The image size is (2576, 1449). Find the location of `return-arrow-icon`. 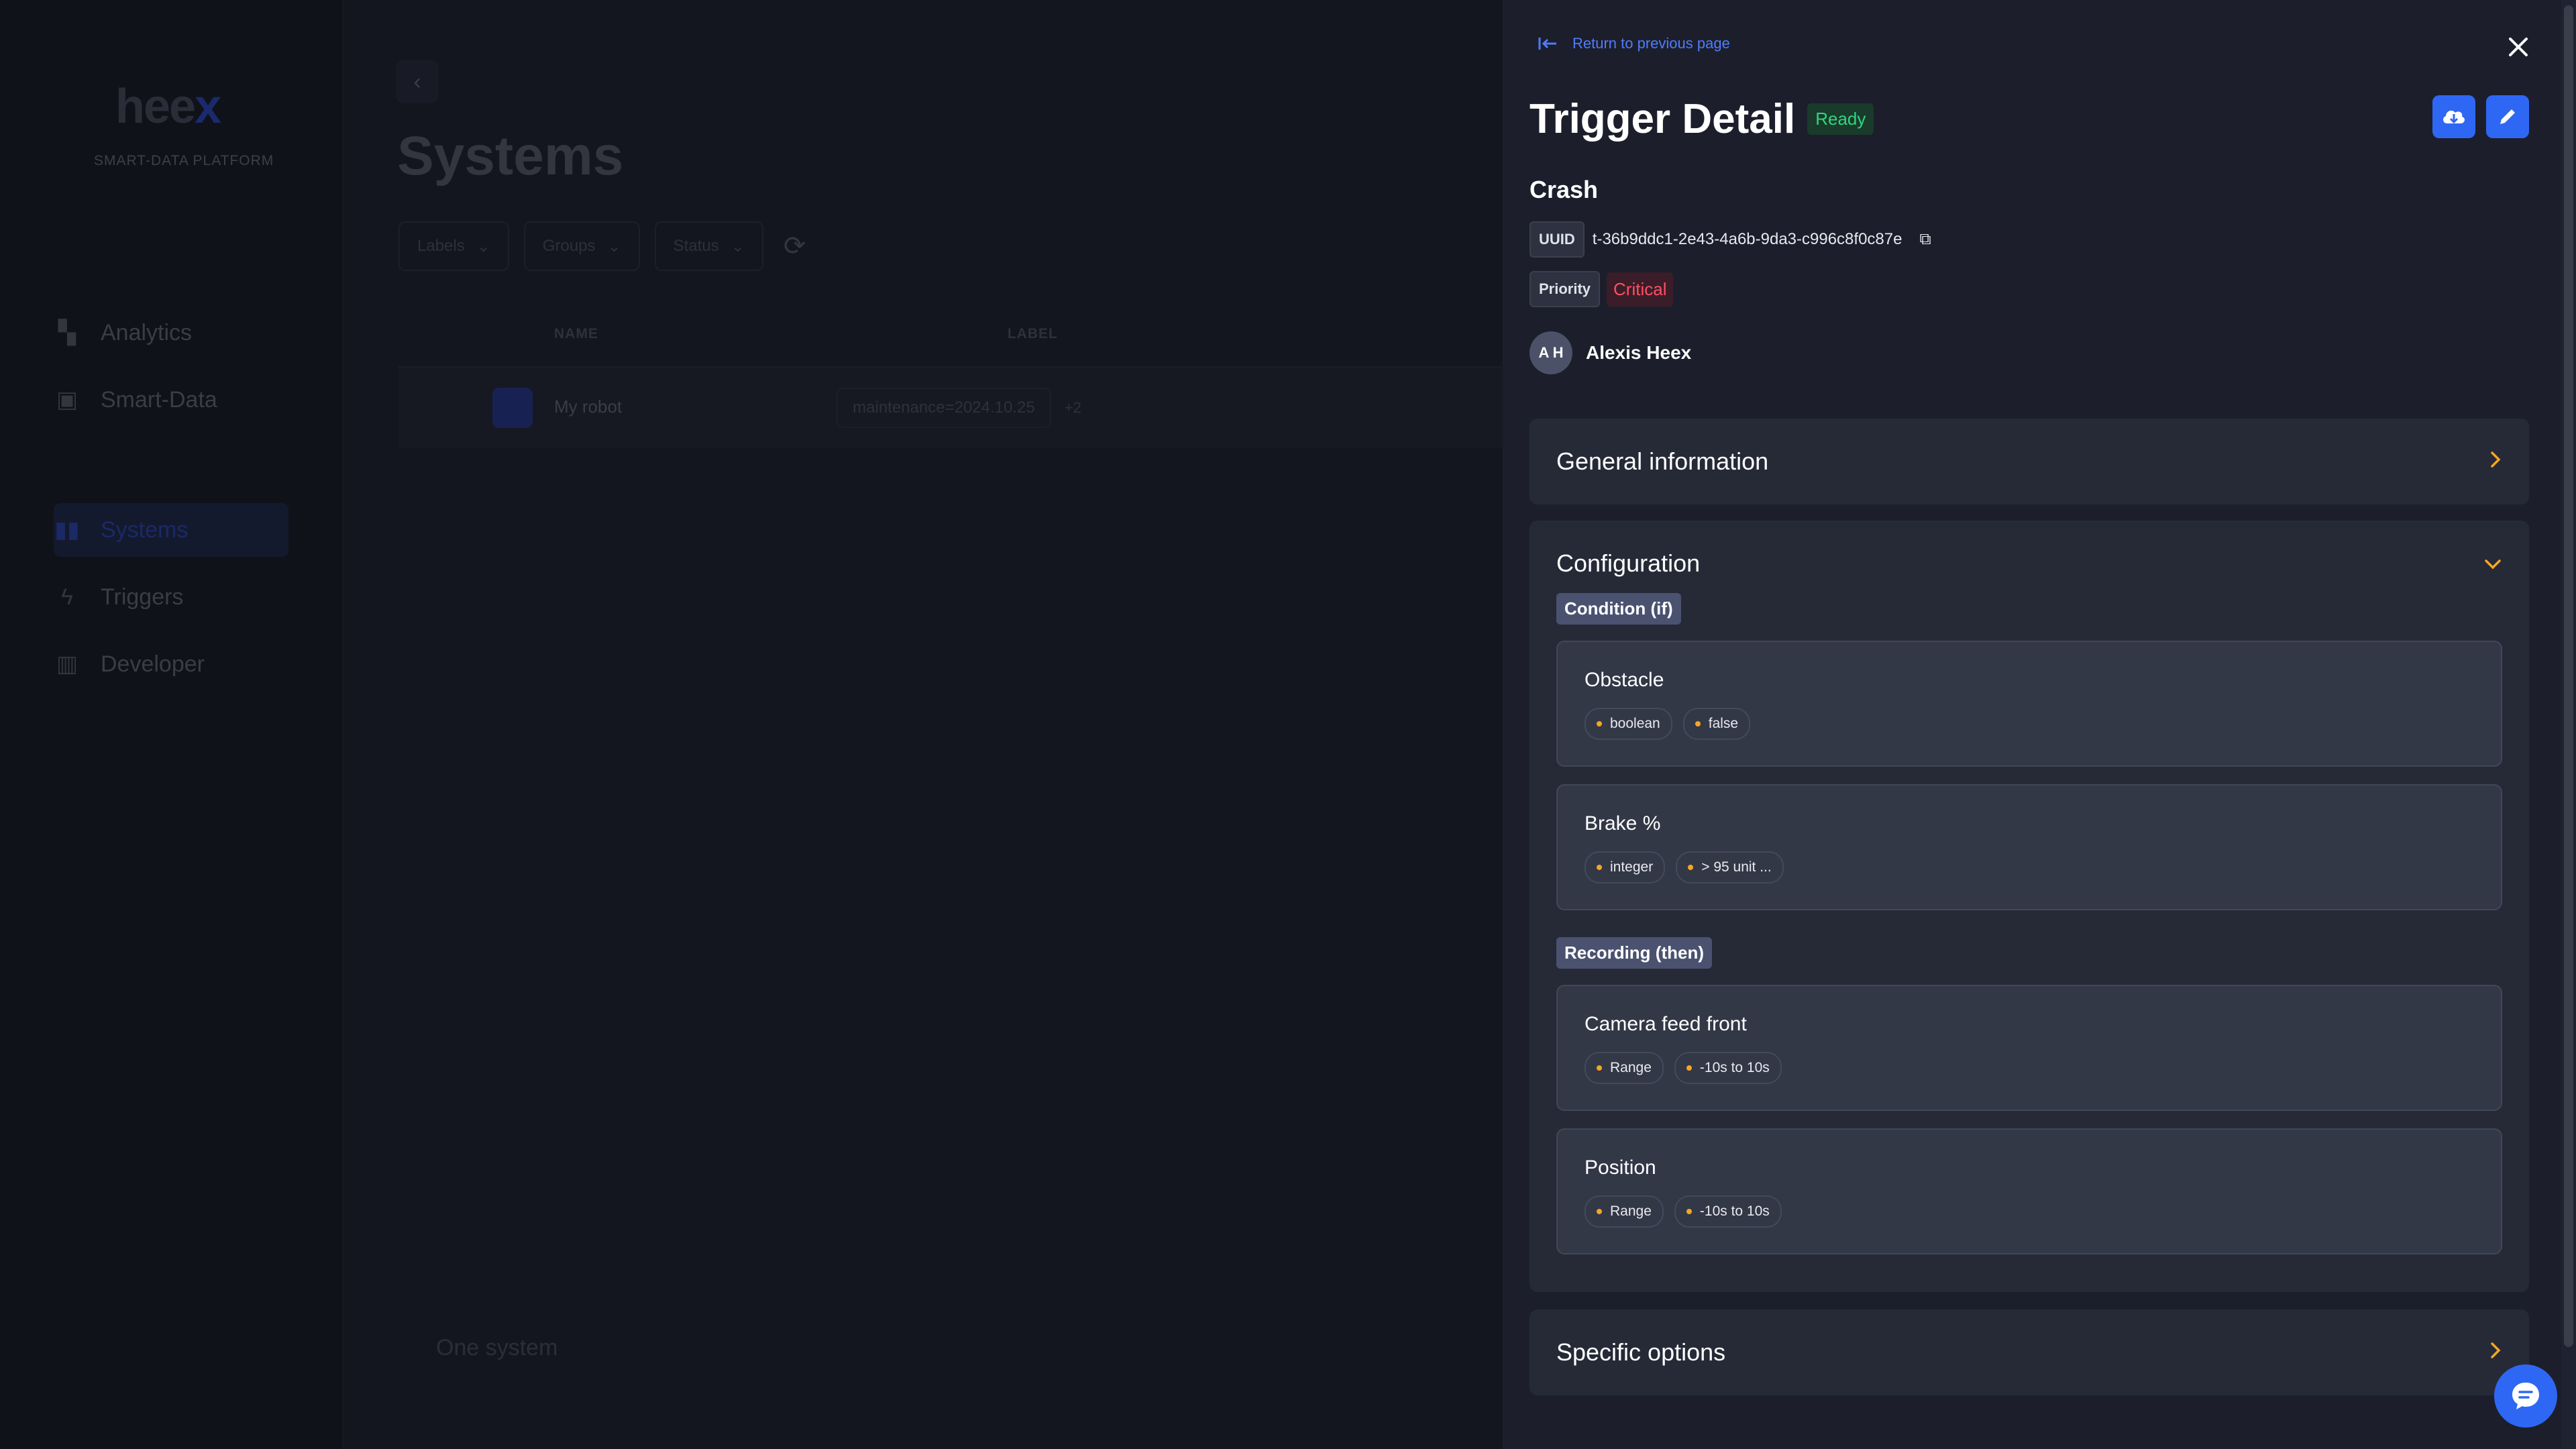

return-arrow-icon is located at coordinates (1547, 44).